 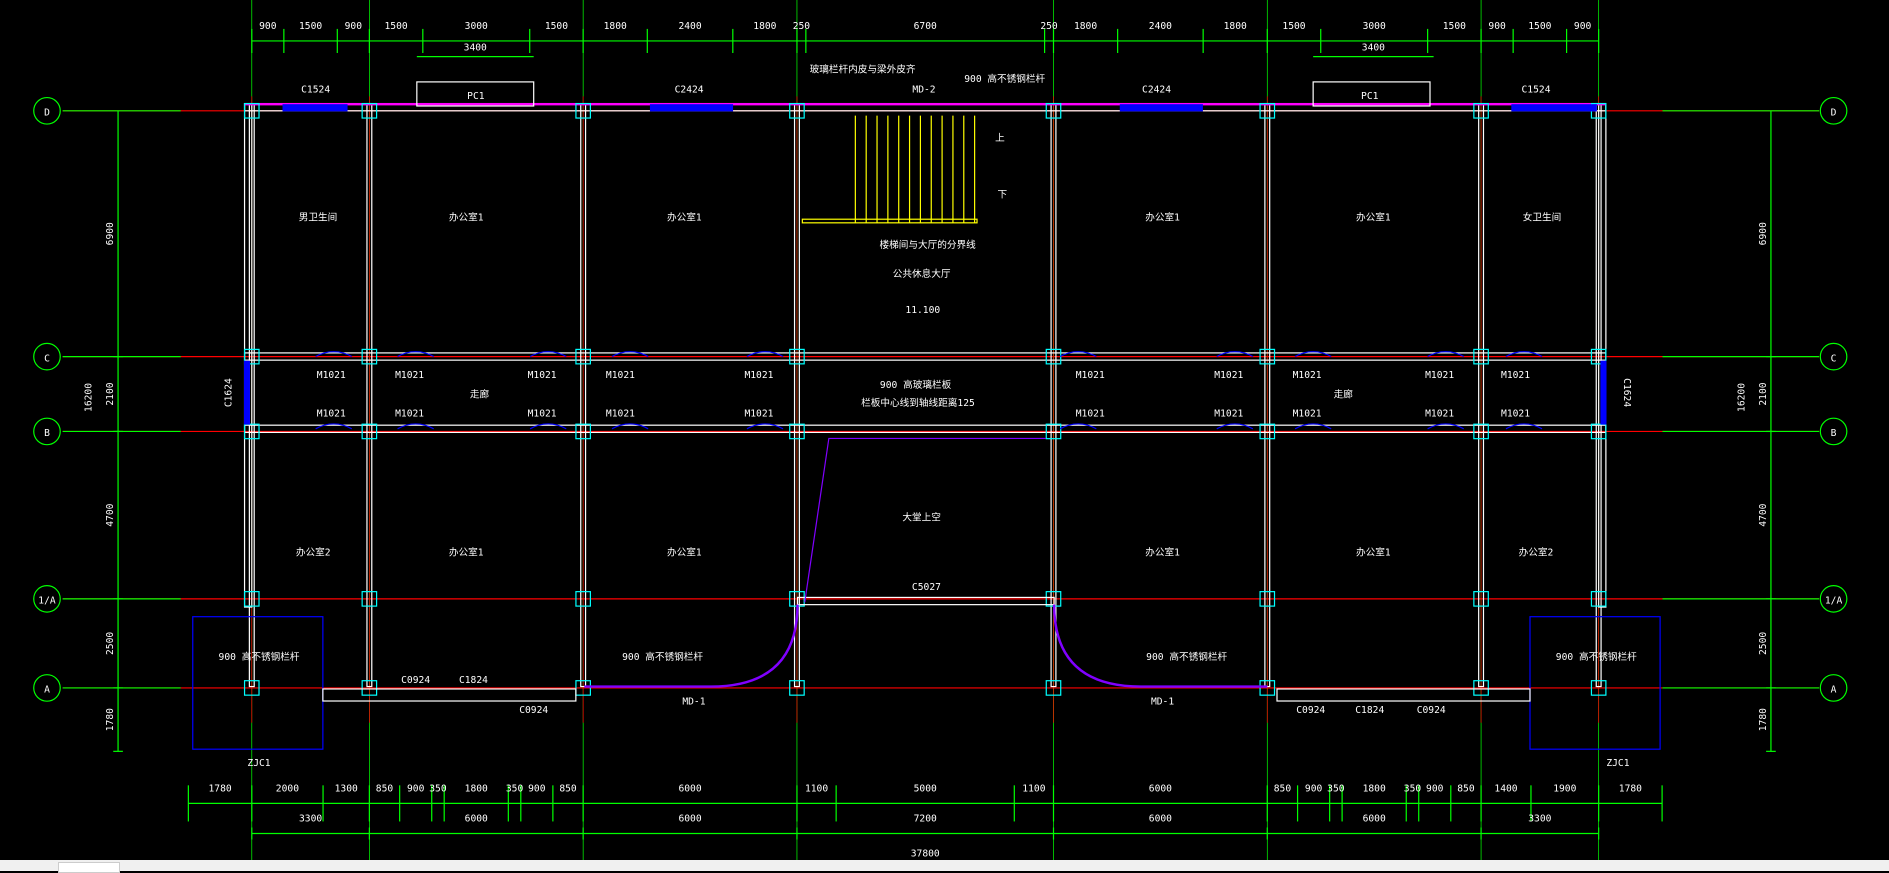 I want to click on stair-landing, so click(x=889, y=221).